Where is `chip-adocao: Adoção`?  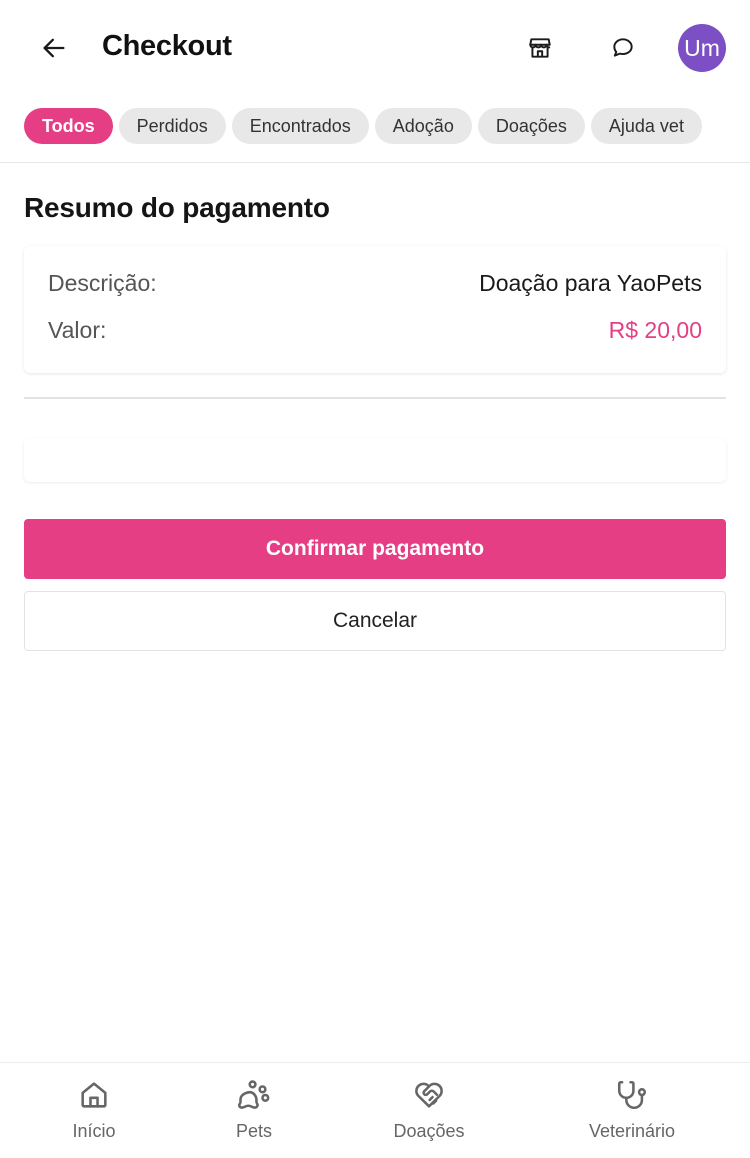
chip-adocao: Adoção is located at coordinates (423, 126).